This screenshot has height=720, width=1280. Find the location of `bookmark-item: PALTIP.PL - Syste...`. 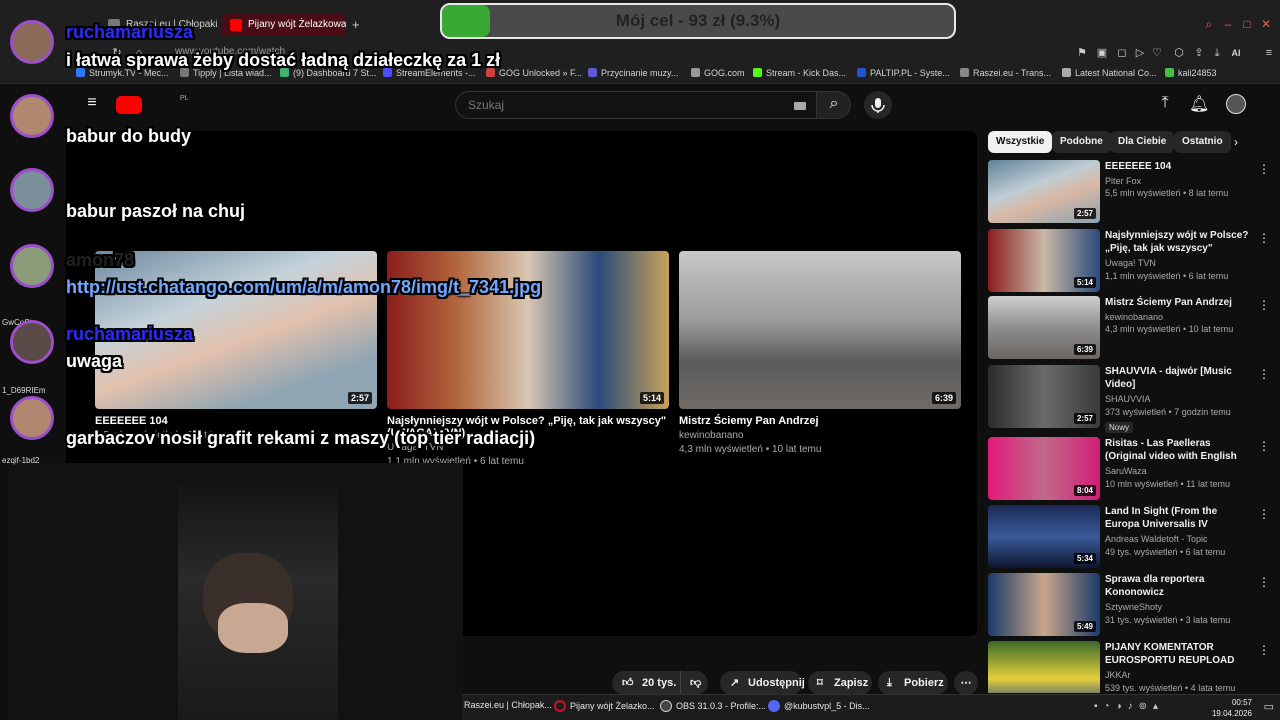

bookmark-item: PALTIP.PL - Syste... is located at coordinates (903, 73).